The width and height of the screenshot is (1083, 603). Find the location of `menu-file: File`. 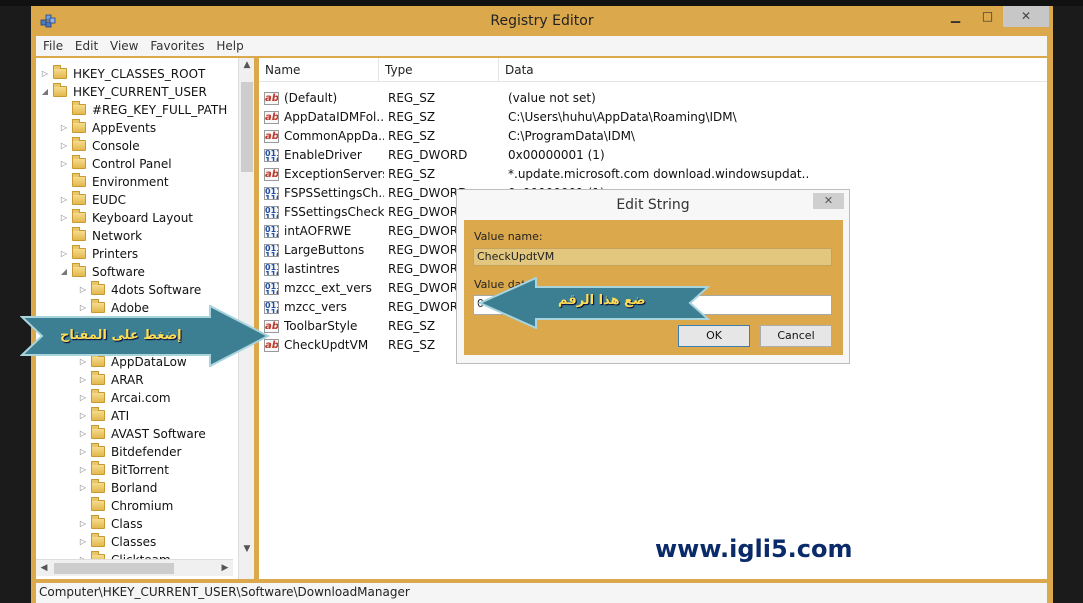

menu-file: File is located at coordinates (51, 44).